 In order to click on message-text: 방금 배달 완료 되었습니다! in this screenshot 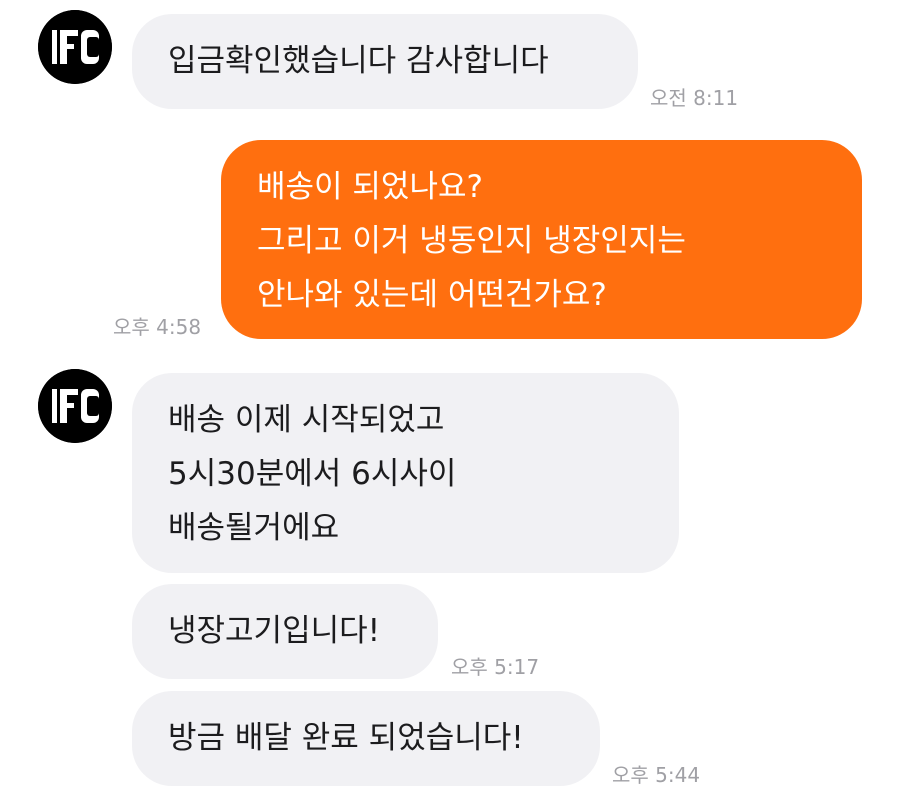, I will do `click(346, 738)`.